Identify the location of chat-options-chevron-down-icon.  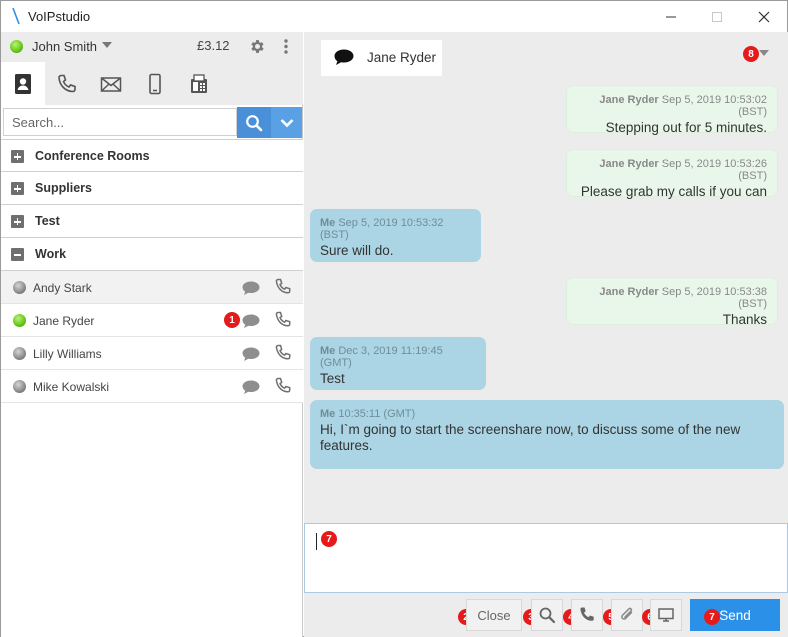
(764, 53).